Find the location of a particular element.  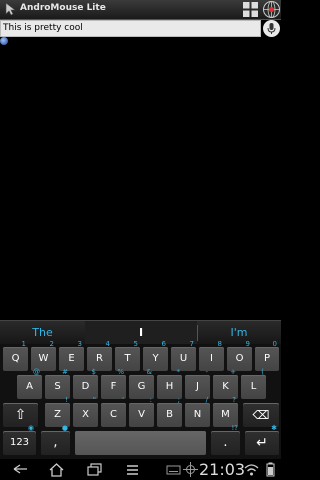

text-input: This is pretty cool is located at coordinates (130, 28).